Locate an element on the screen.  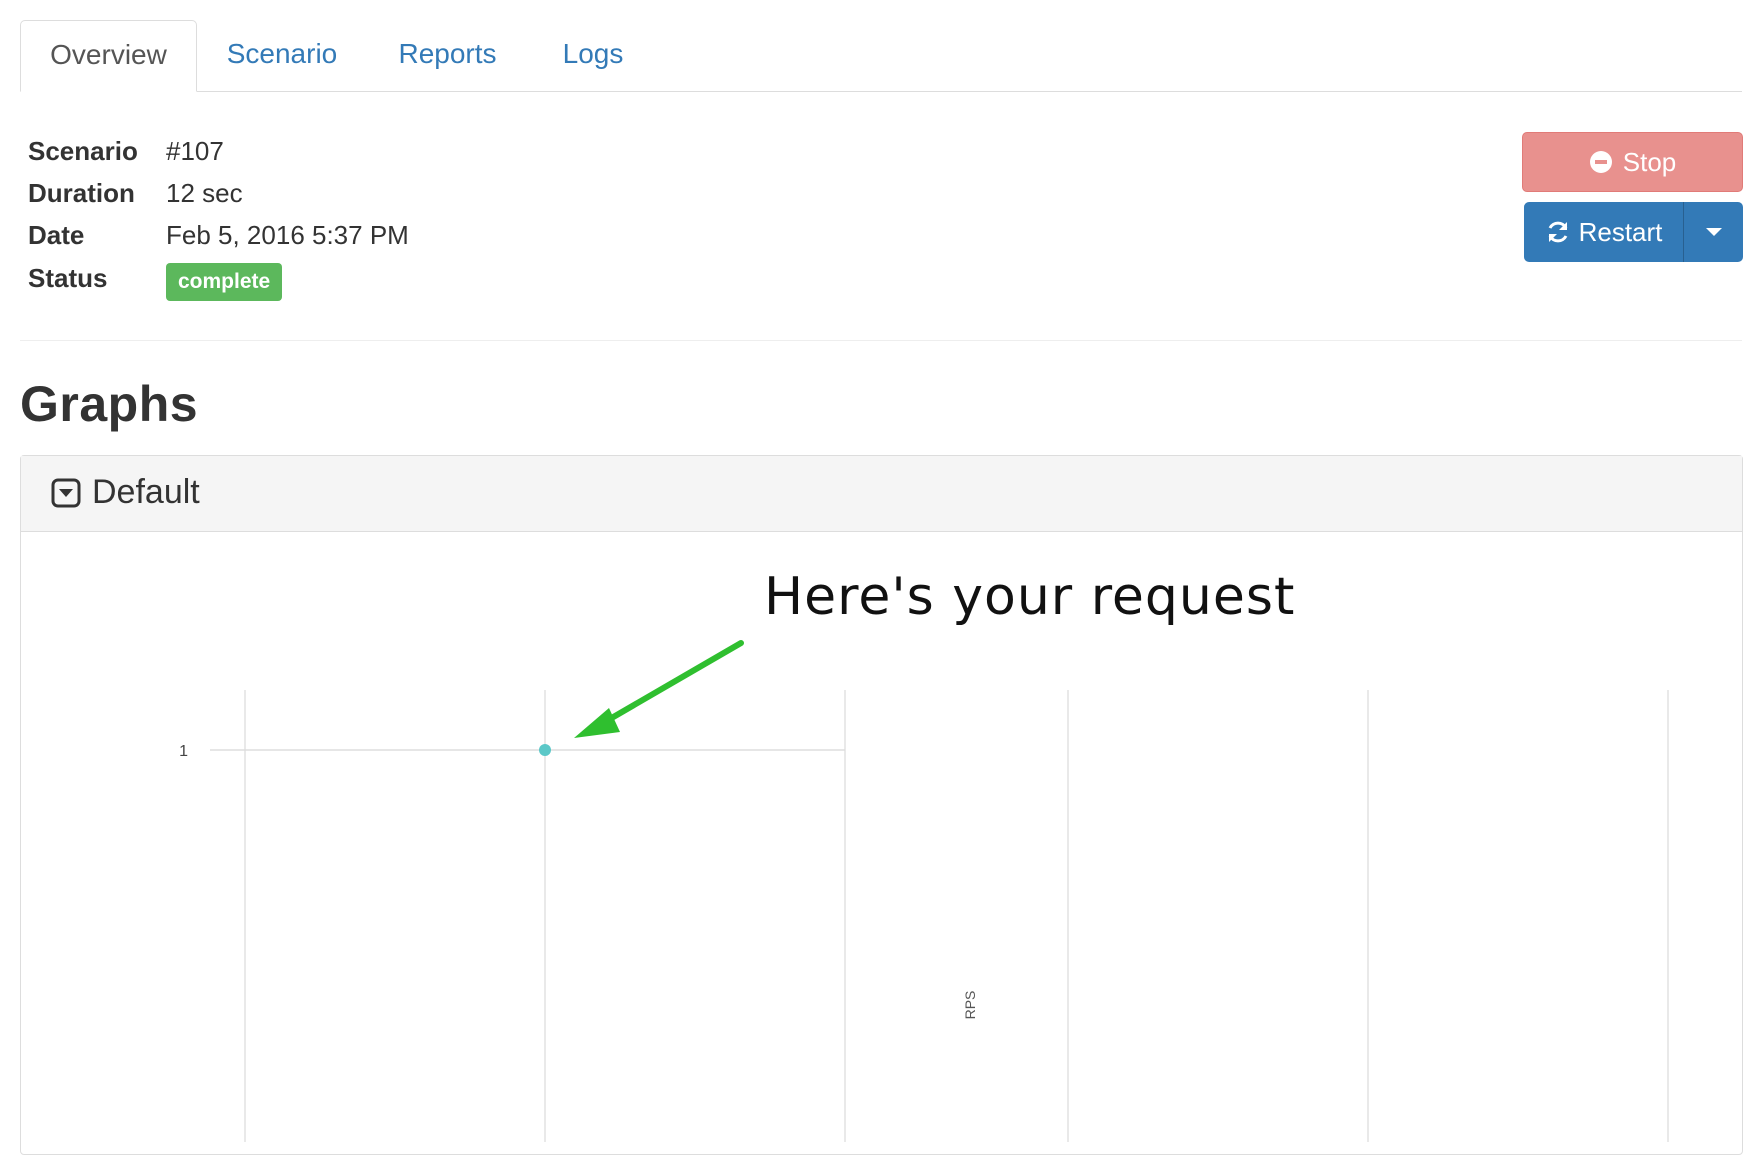
graph-panel-title: Default is located at coordinates (146, 492).